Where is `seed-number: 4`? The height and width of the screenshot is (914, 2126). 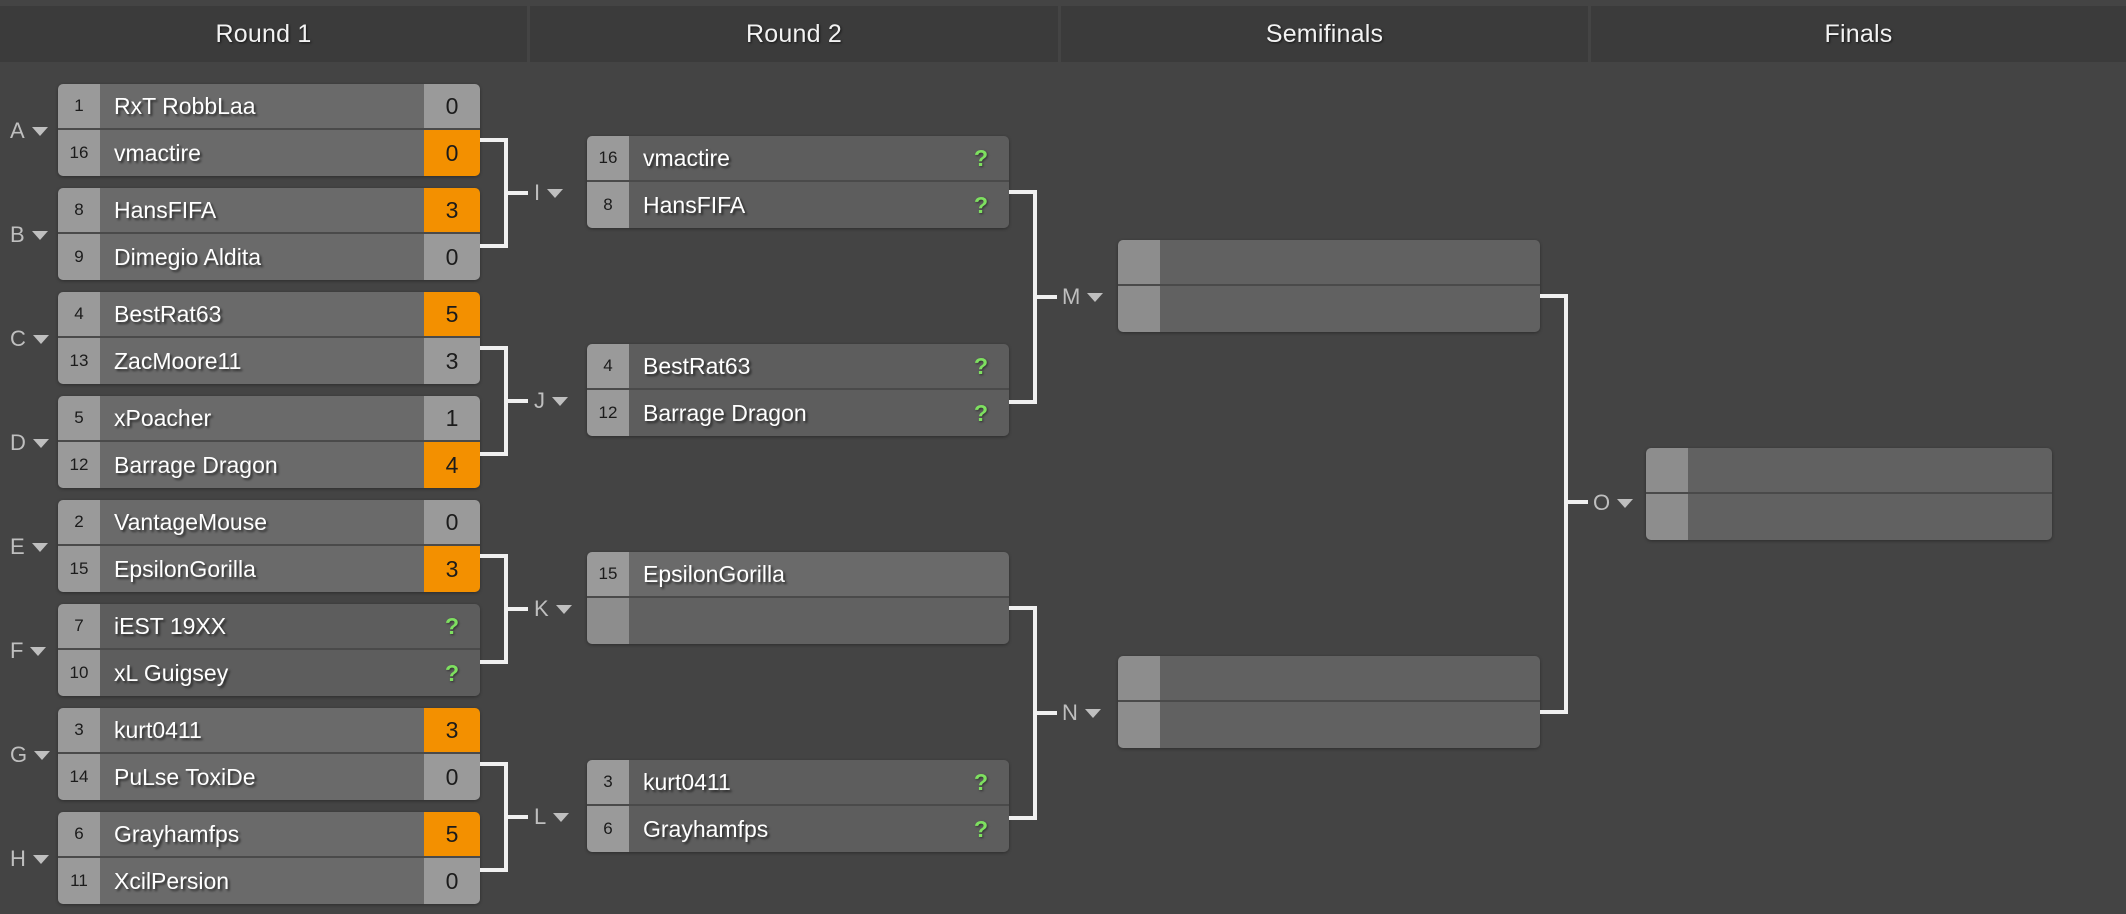 seed-number: 4 is located at coordinates (608, 366).